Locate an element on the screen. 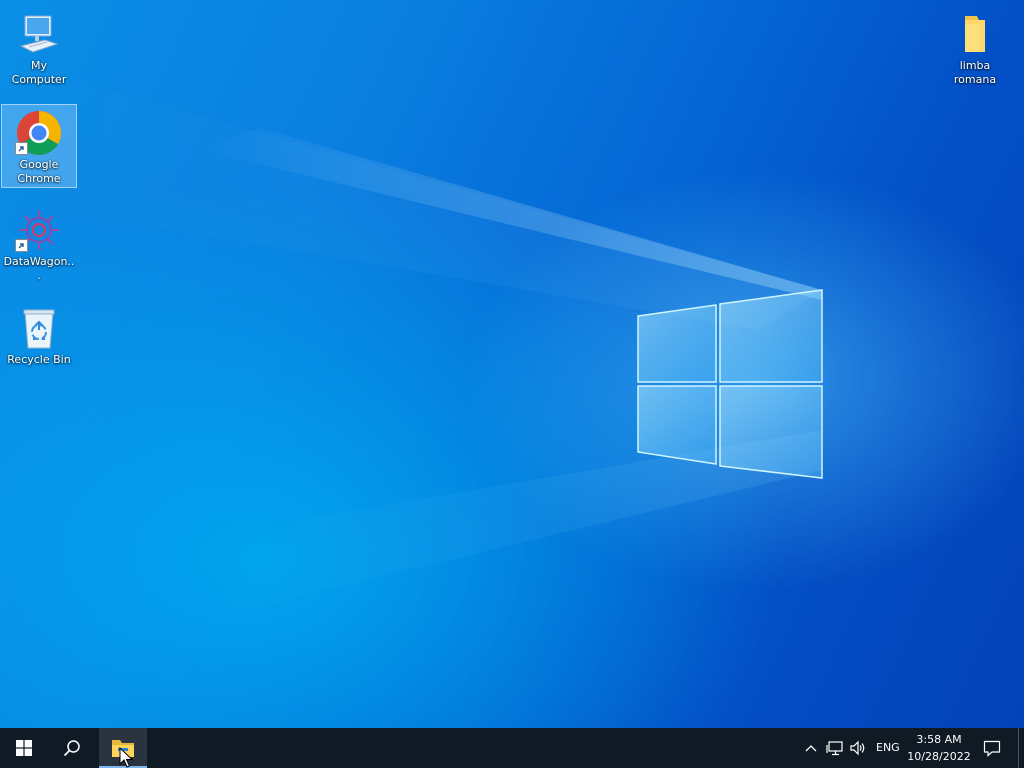 The image size is (1024, 768). clock-date: 10/28/2022 is located at coordinates (939, 756).